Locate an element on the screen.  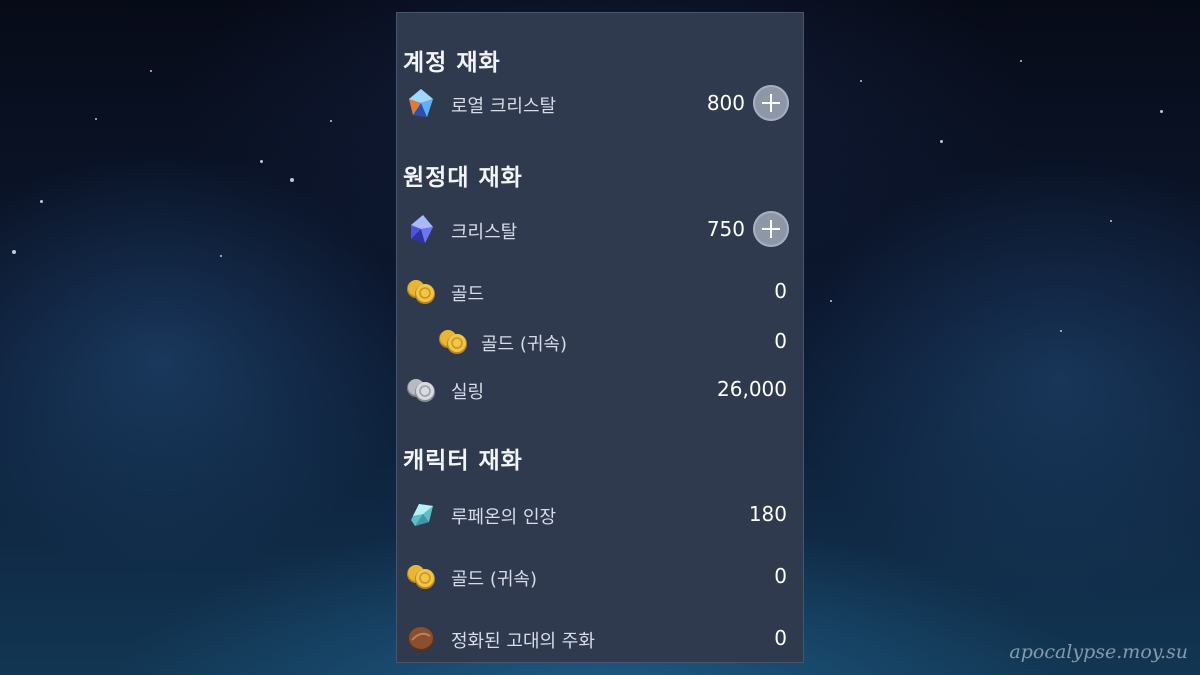
currency-row-character-bound-gold: 골드 (귀속) 0 is located at coordinates (601, 576).